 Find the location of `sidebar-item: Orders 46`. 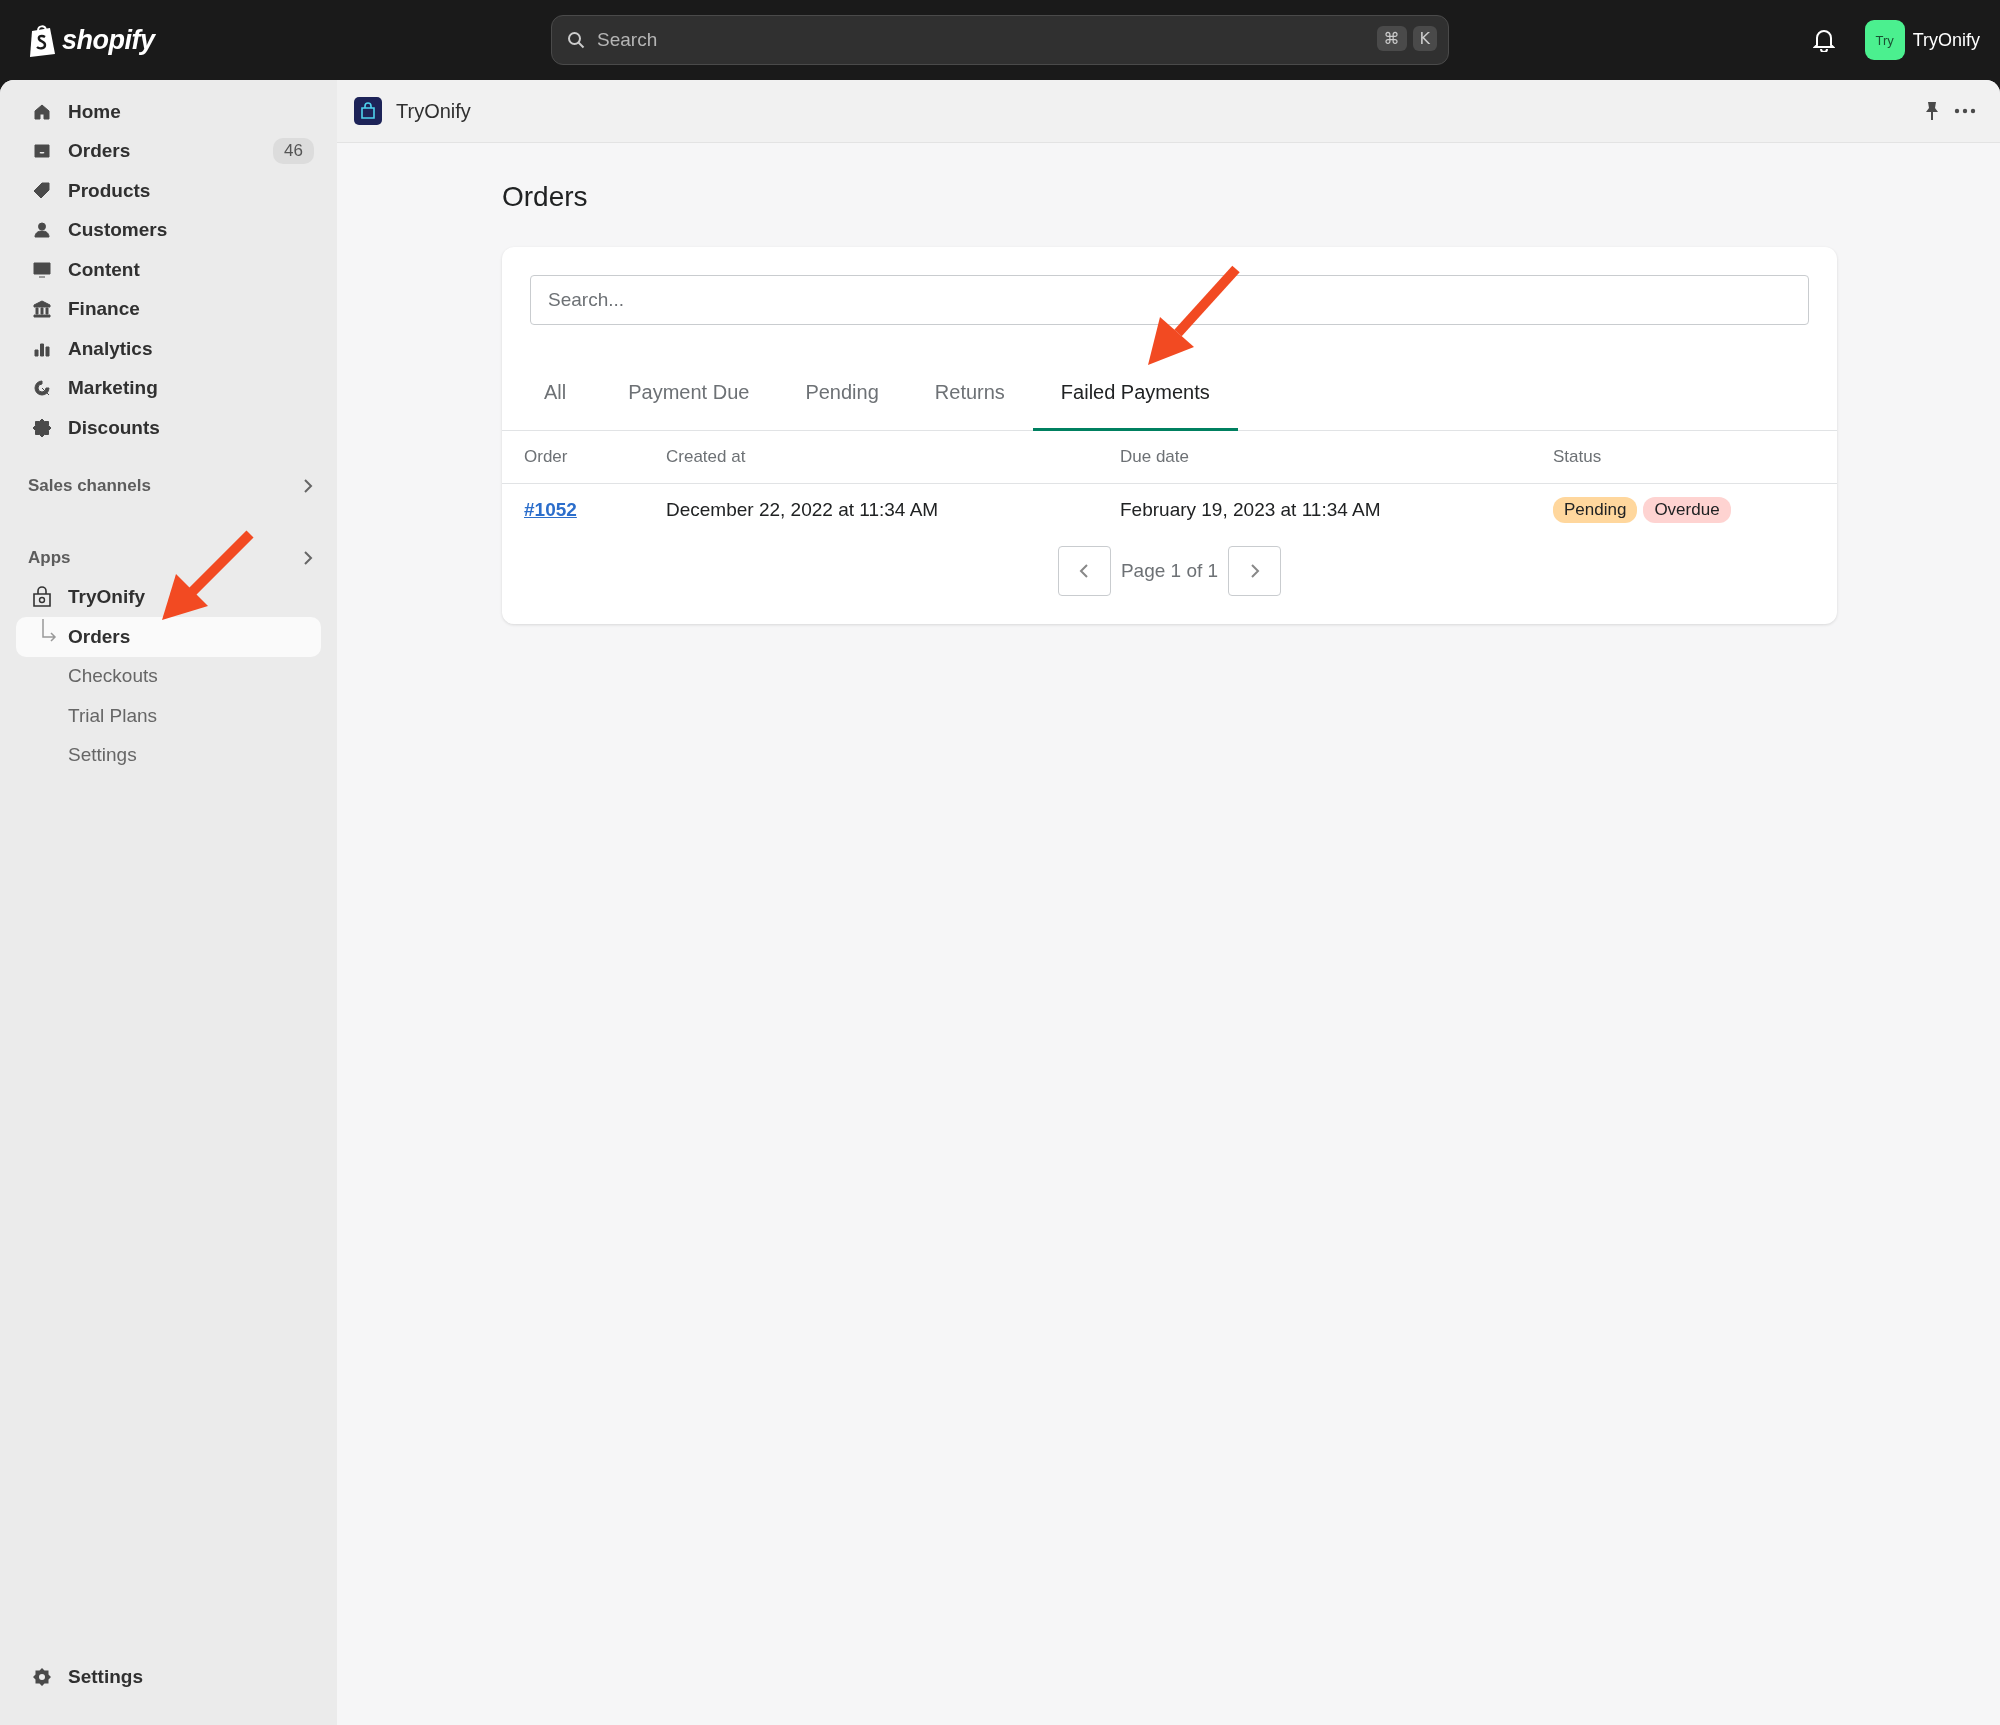

sidebar-item: Orders 46 is located at coordinates (168, 151).